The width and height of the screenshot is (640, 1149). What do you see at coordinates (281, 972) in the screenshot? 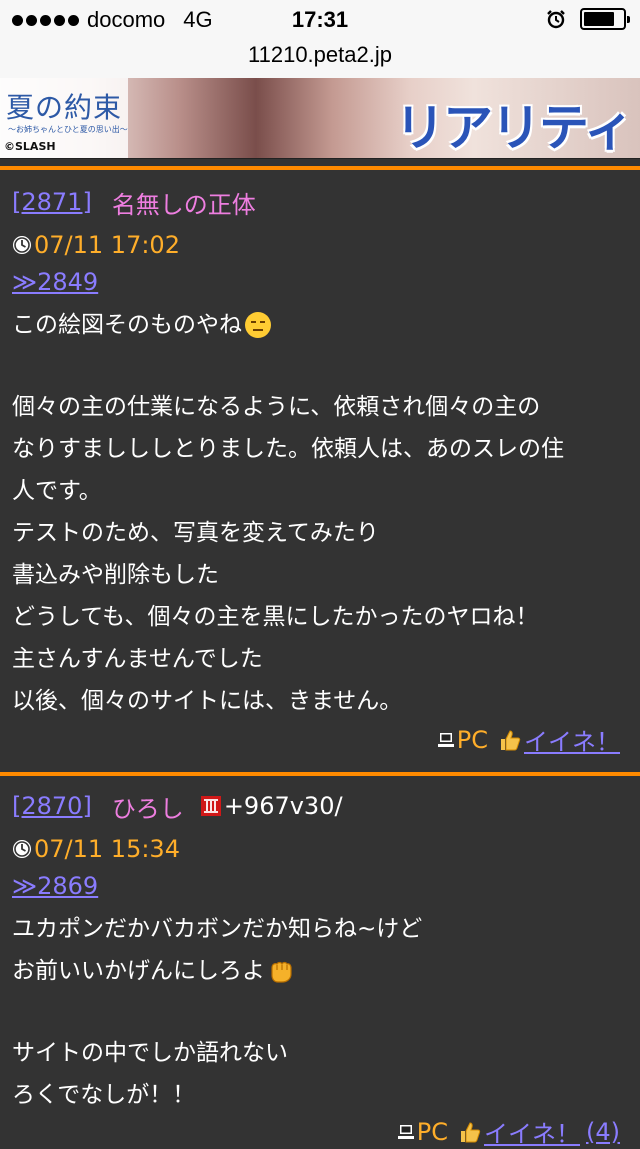
I see `fist-icon` at bounding box center [281, 972].